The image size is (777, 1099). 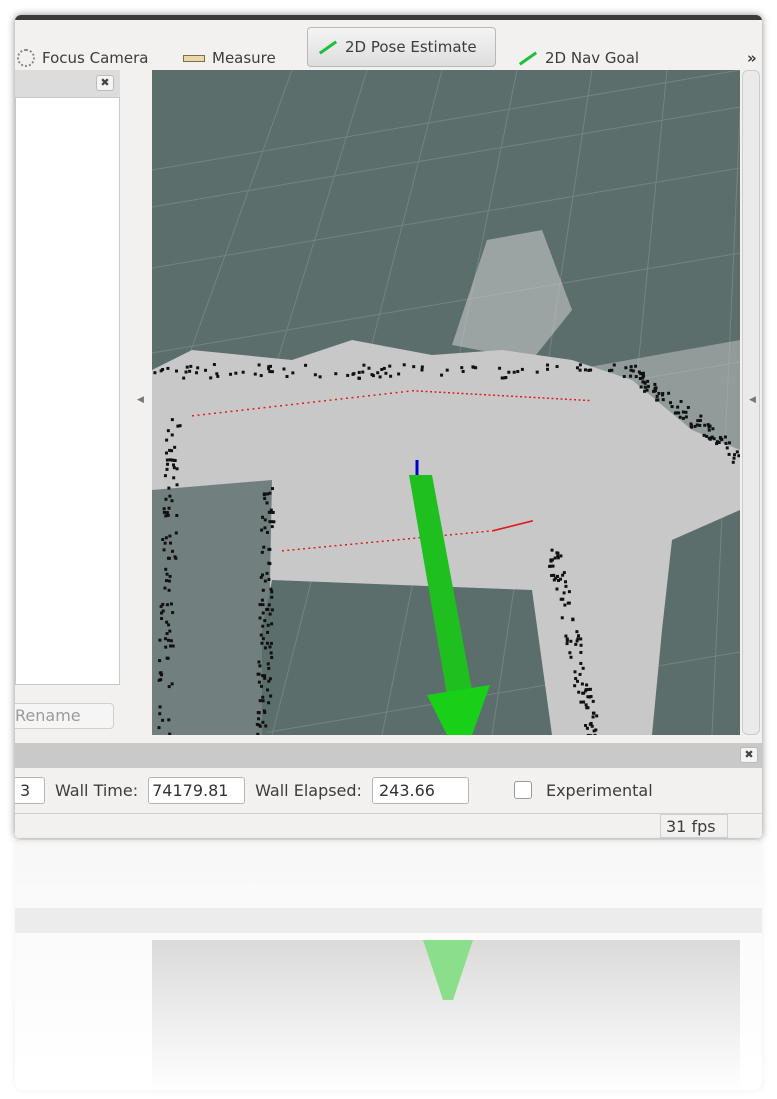 I want to click on displays-list, so click(x=67, y=391).